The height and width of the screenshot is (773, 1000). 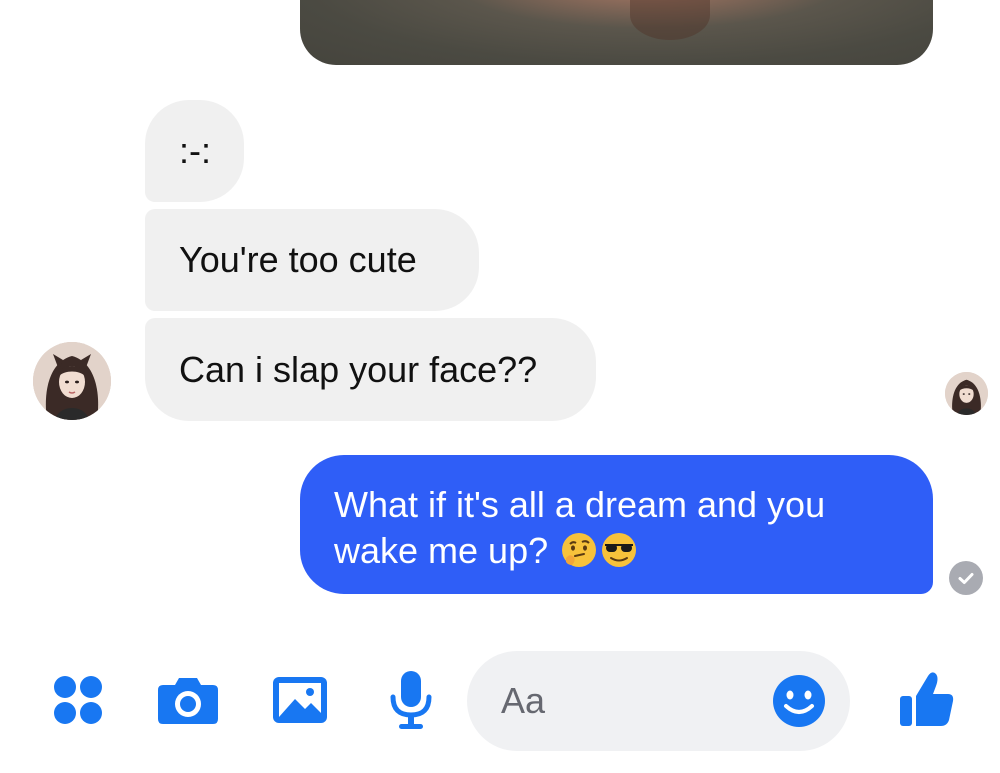 I want to click on voice-record-button, so click(x=411, y=700).